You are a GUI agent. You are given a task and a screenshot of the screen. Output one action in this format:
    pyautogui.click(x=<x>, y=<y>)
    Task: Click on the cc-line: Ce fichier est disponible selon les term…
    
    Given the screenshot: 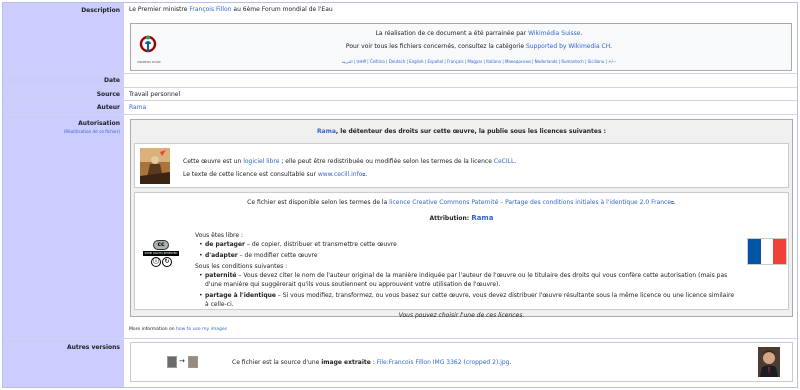 What is the action you would take?
    pyautogui.click(x=461, y=202)
    